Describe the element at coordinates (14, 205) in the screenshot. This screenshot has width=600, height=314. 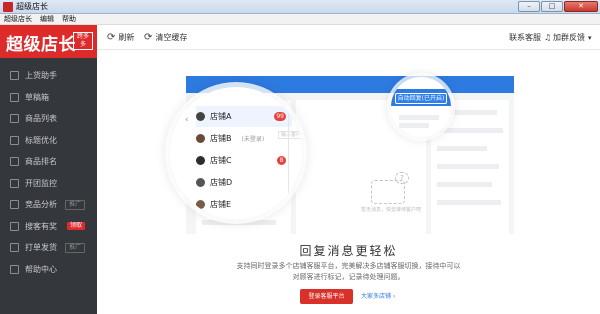
I see `gear-icon` at that location.